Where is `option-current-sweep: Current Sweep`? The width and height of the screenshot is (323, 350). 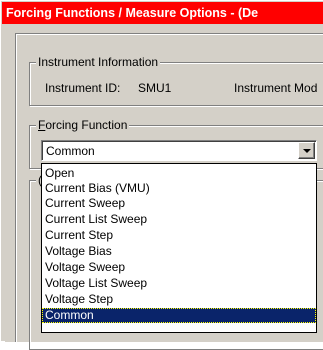
option-current-sweep: Current Sweep is located at coordinates (179, 203).